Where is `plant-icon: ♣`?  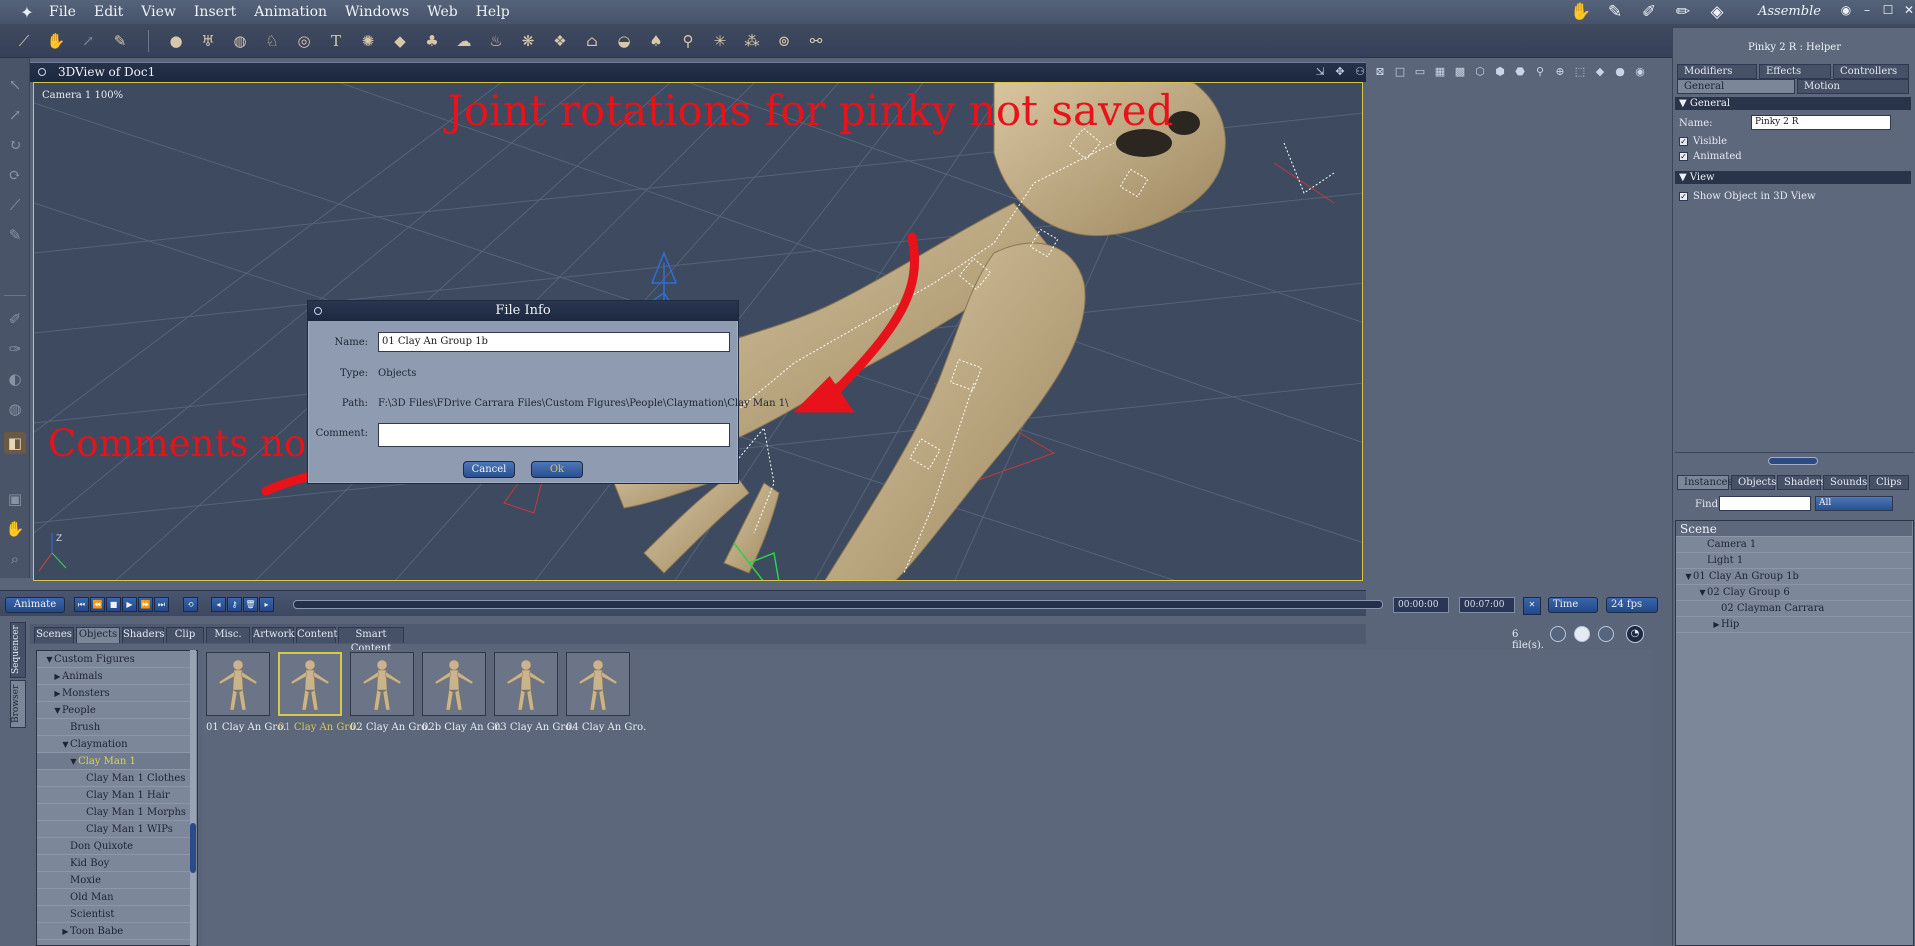
plant-icon: ♣ is located at coordinates (432, 41).